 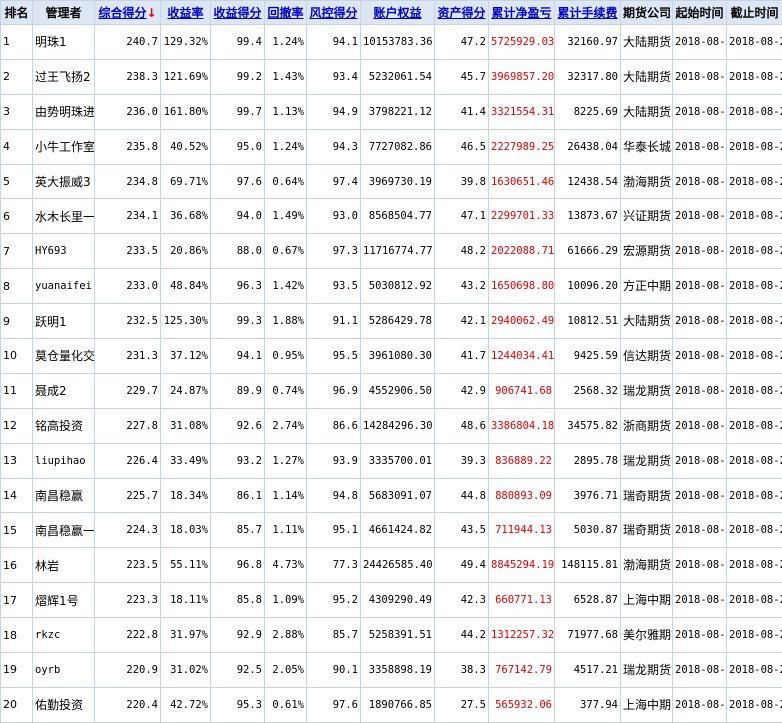 I want to click on risk-score-cell: 93.5, so click(x=334, y=286).